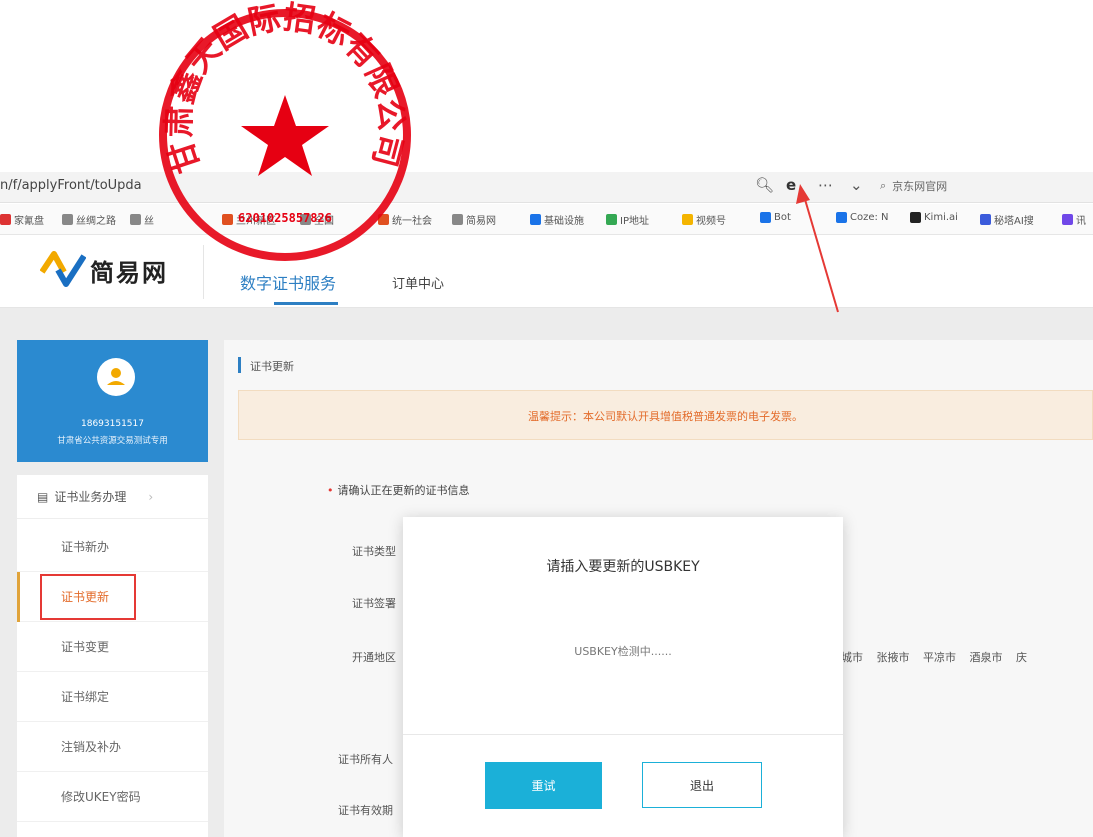 The image size is (1093, 837). I want to click on confirm-label: • 请确认正在更新的证书信息, so click(398, 490).